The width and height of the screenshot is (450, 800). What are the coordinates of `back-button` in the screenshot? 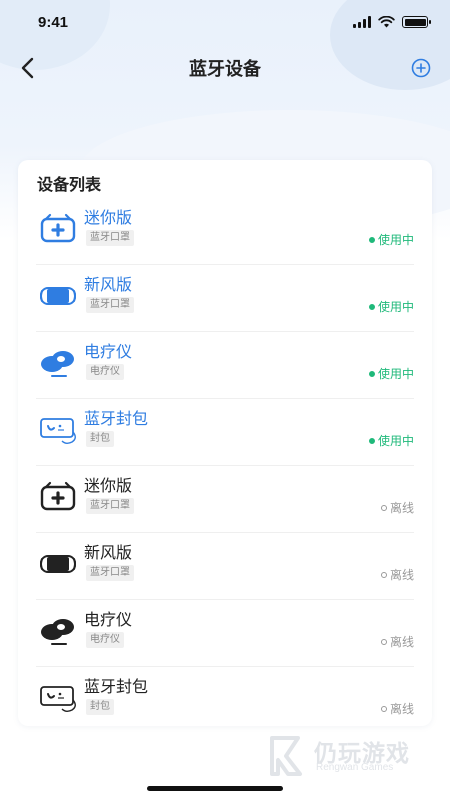 It's located at (28, 68).